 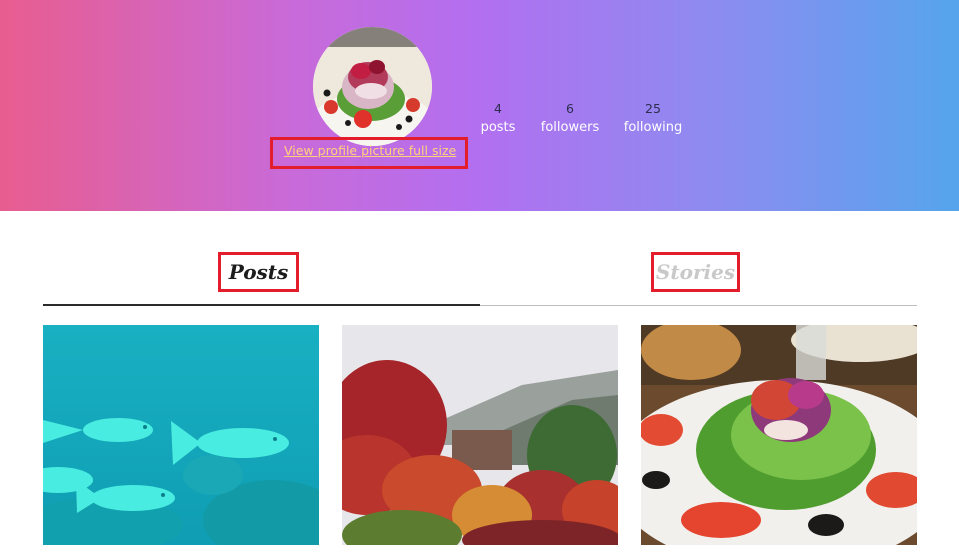 What do you see at coordinates (570, 108) in the screenshot?
I see `followers-count: 6` at bounding box center [570, 108].